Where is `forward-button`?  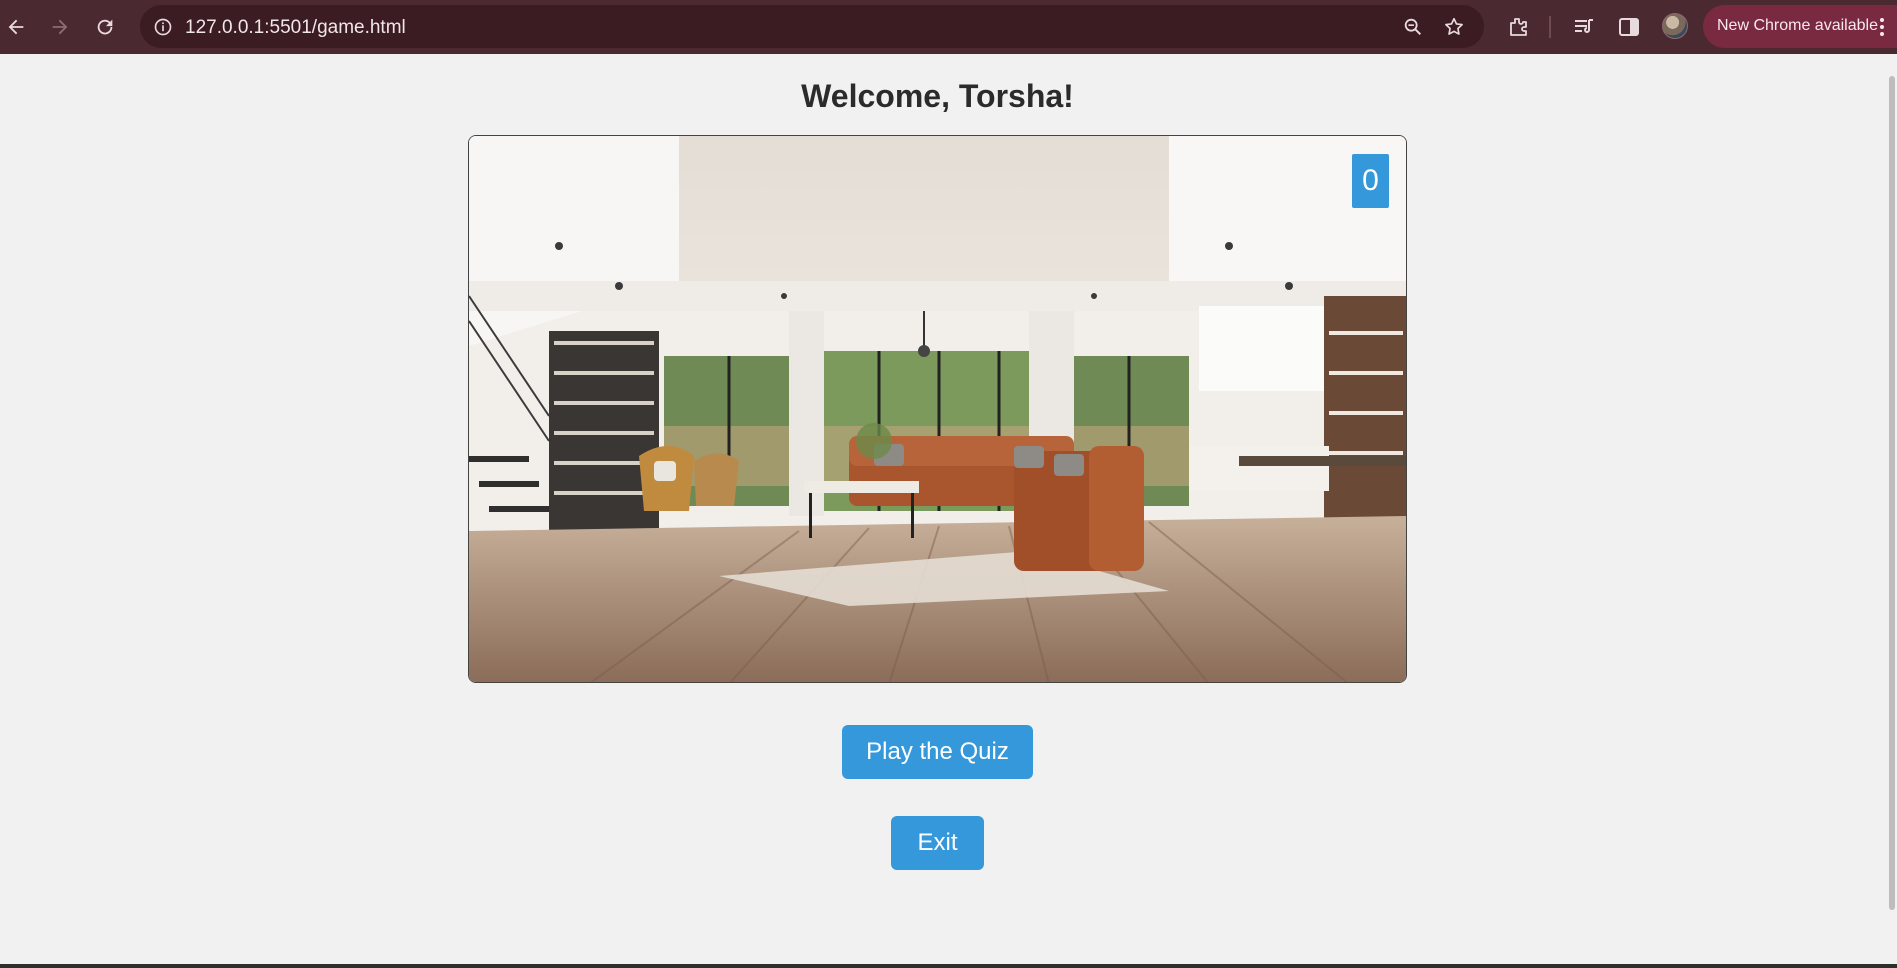
forward-button is located at coordinates (60, 27).